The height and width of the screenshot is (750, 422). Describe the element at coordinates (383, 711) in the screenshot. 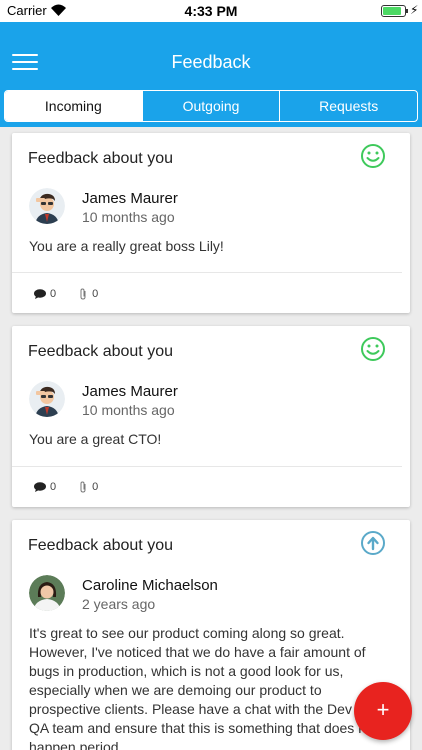

I see `add-feedback-button: +` at that location.